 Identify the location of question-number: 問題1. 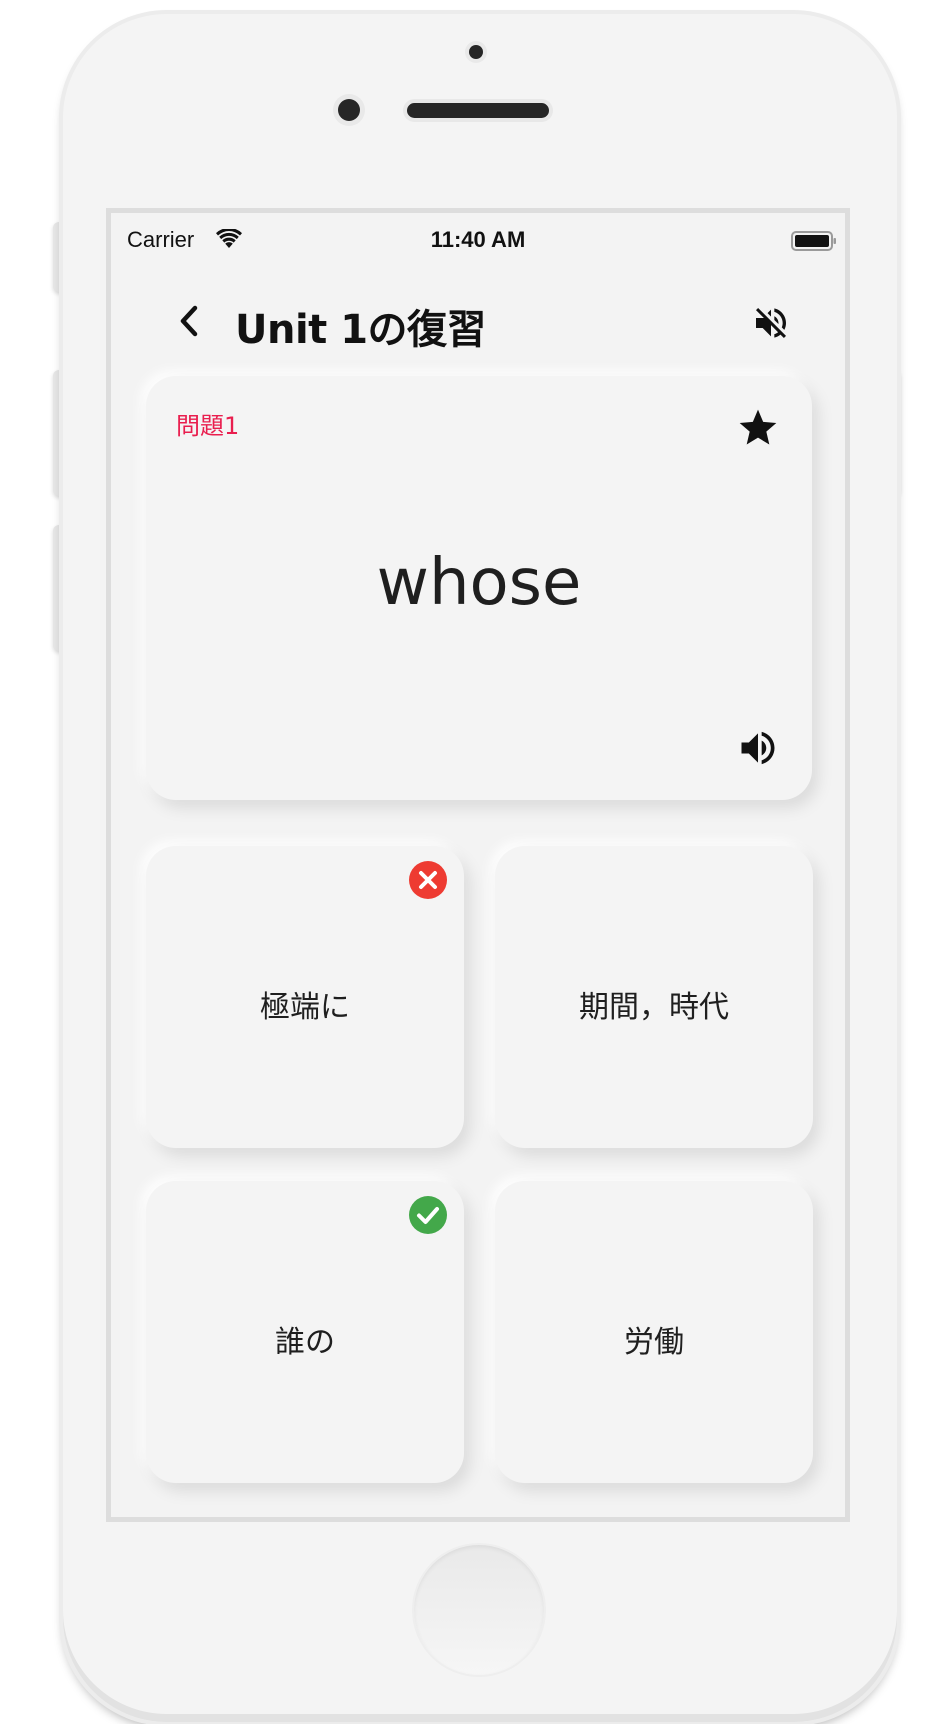
(208, 426).